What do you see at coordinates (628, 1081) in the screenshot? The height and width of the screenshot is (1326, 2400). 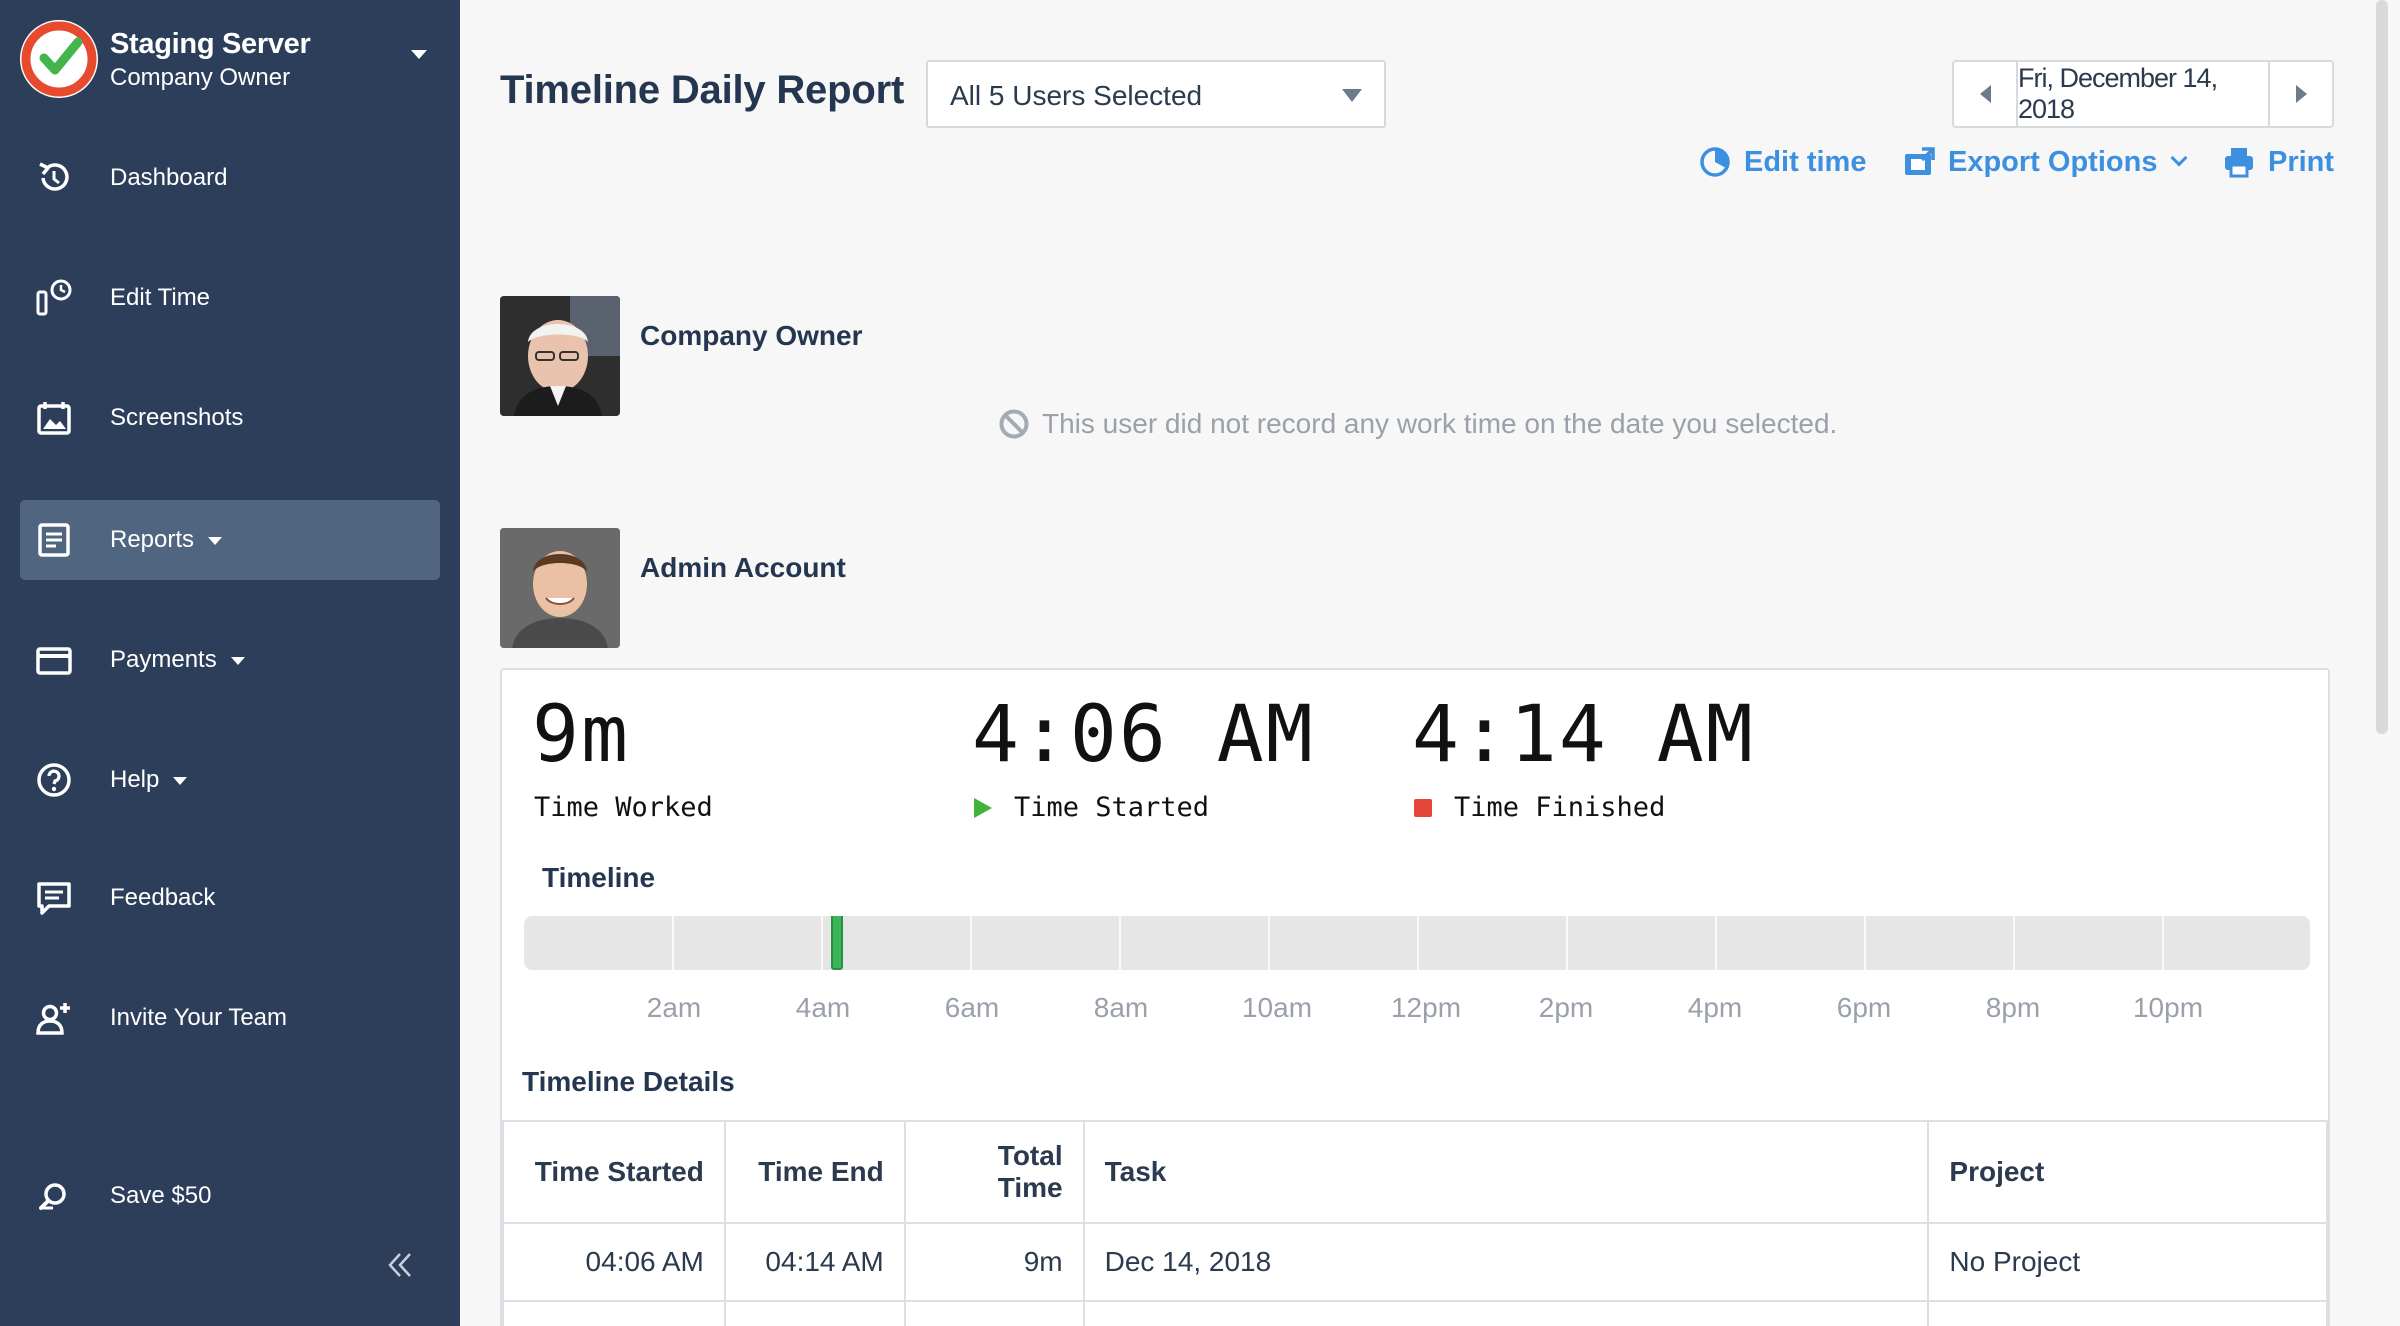 I see `timeline-details-title: Timeline Details` at bounding box center [628, 1081].